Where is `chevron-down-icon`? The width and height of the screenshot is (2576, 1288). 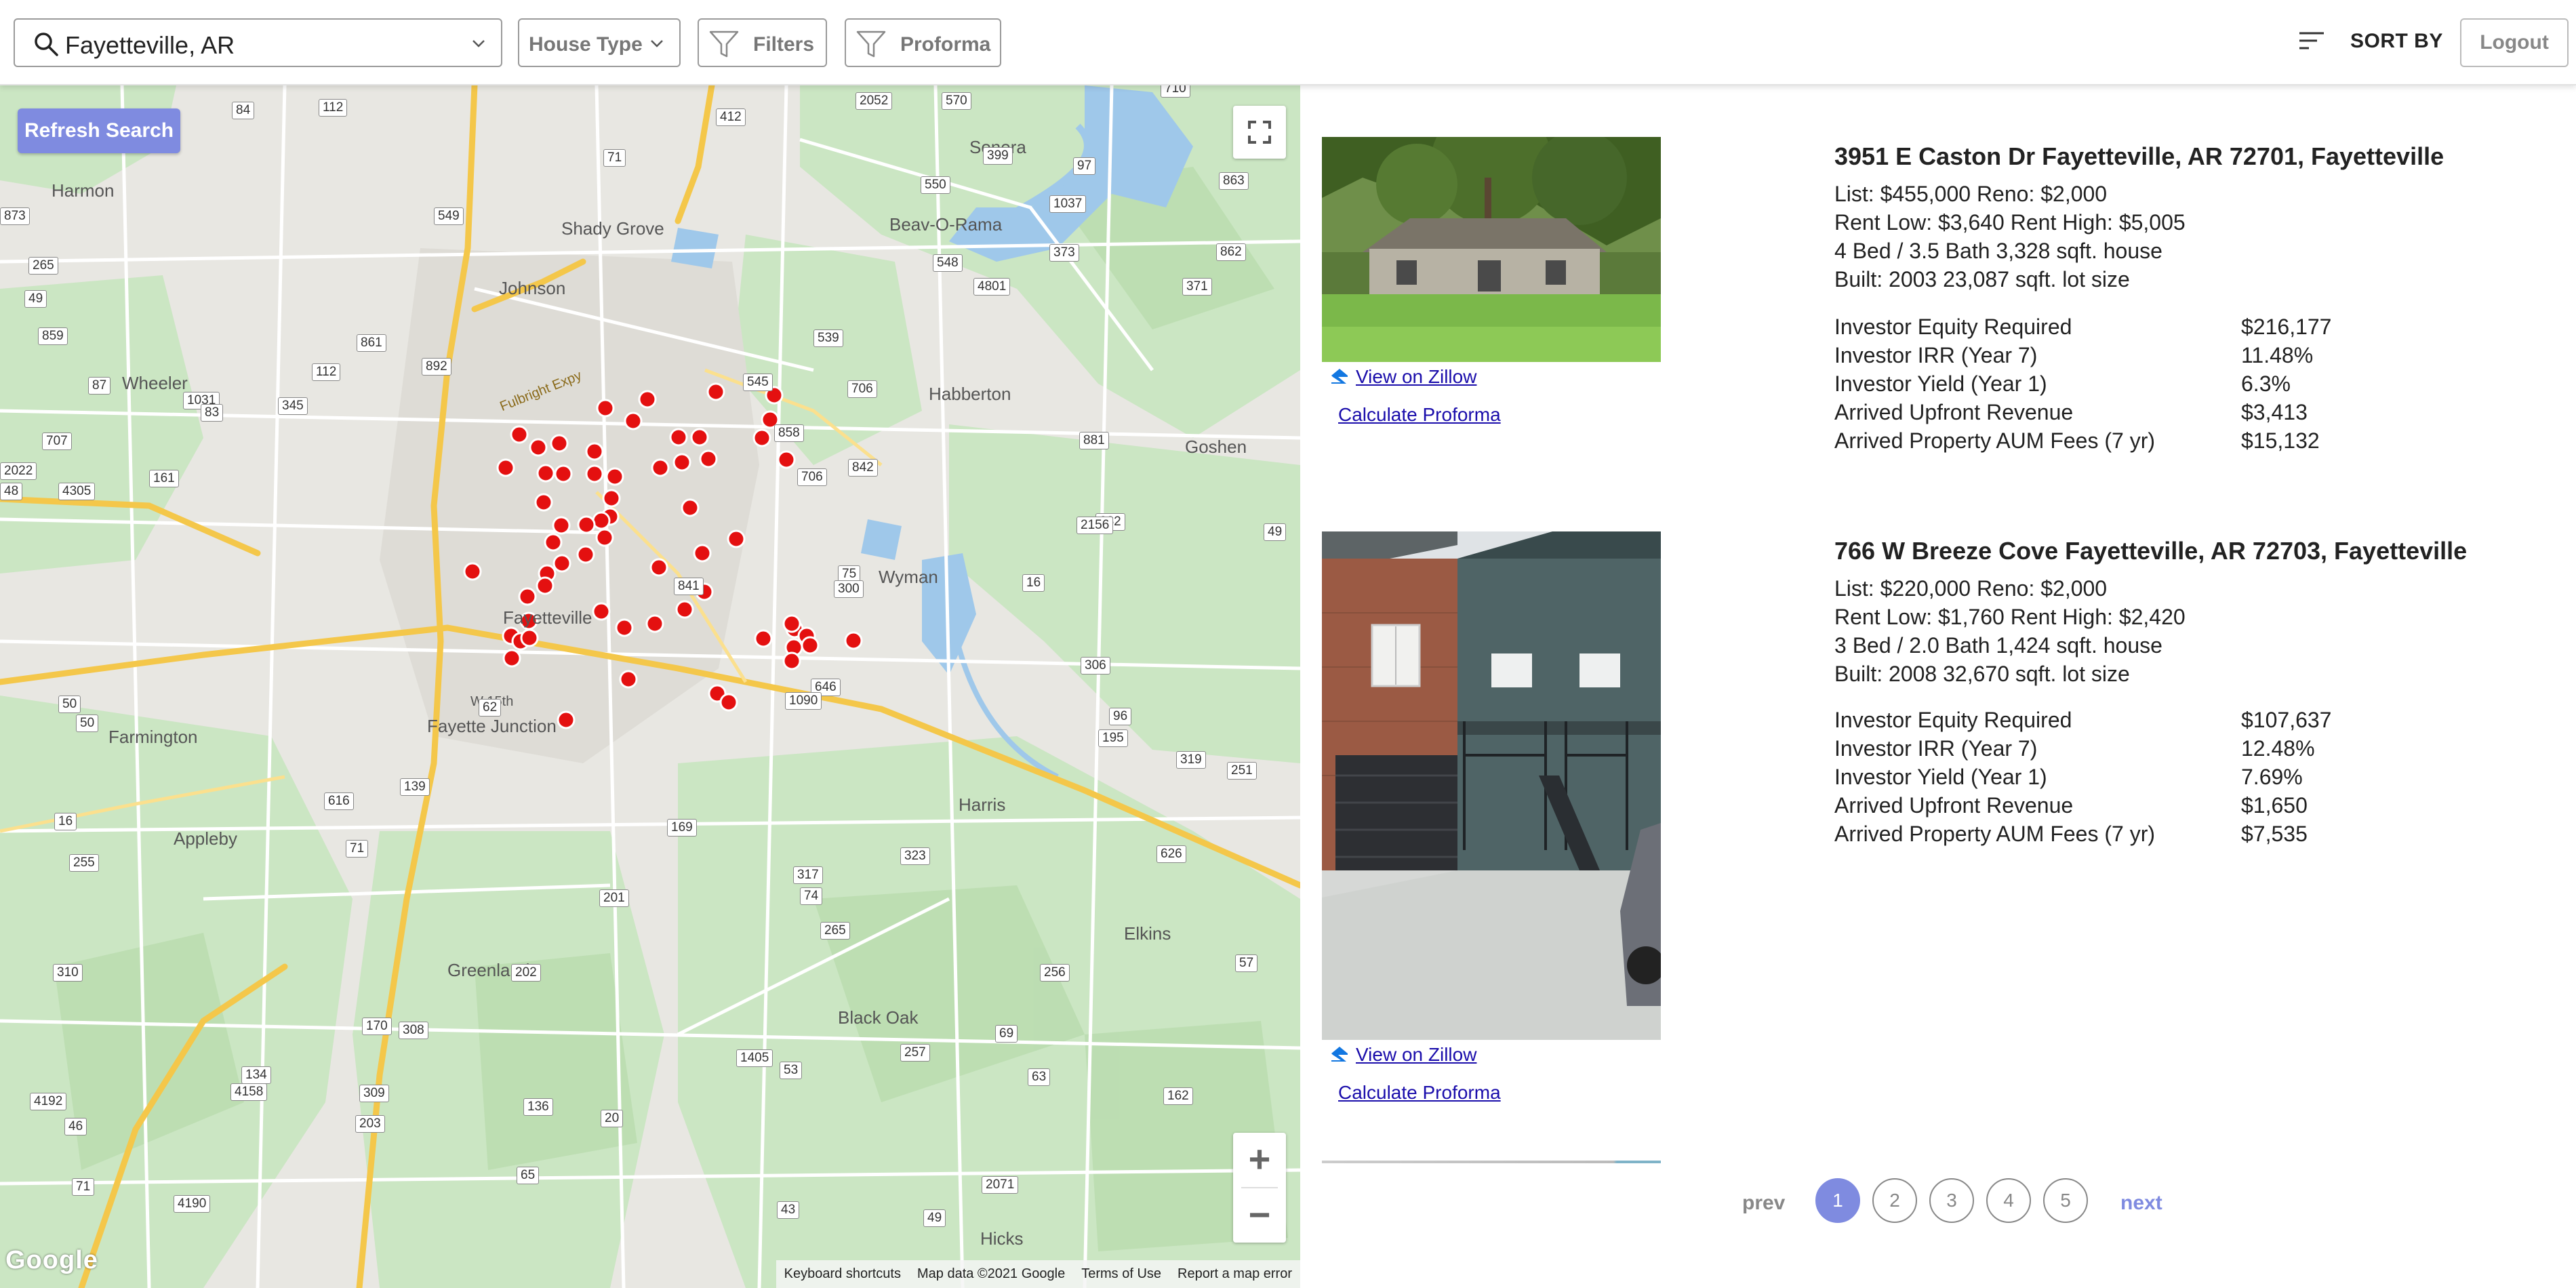
chevron-down-icon is located at coordinates (478, 43).